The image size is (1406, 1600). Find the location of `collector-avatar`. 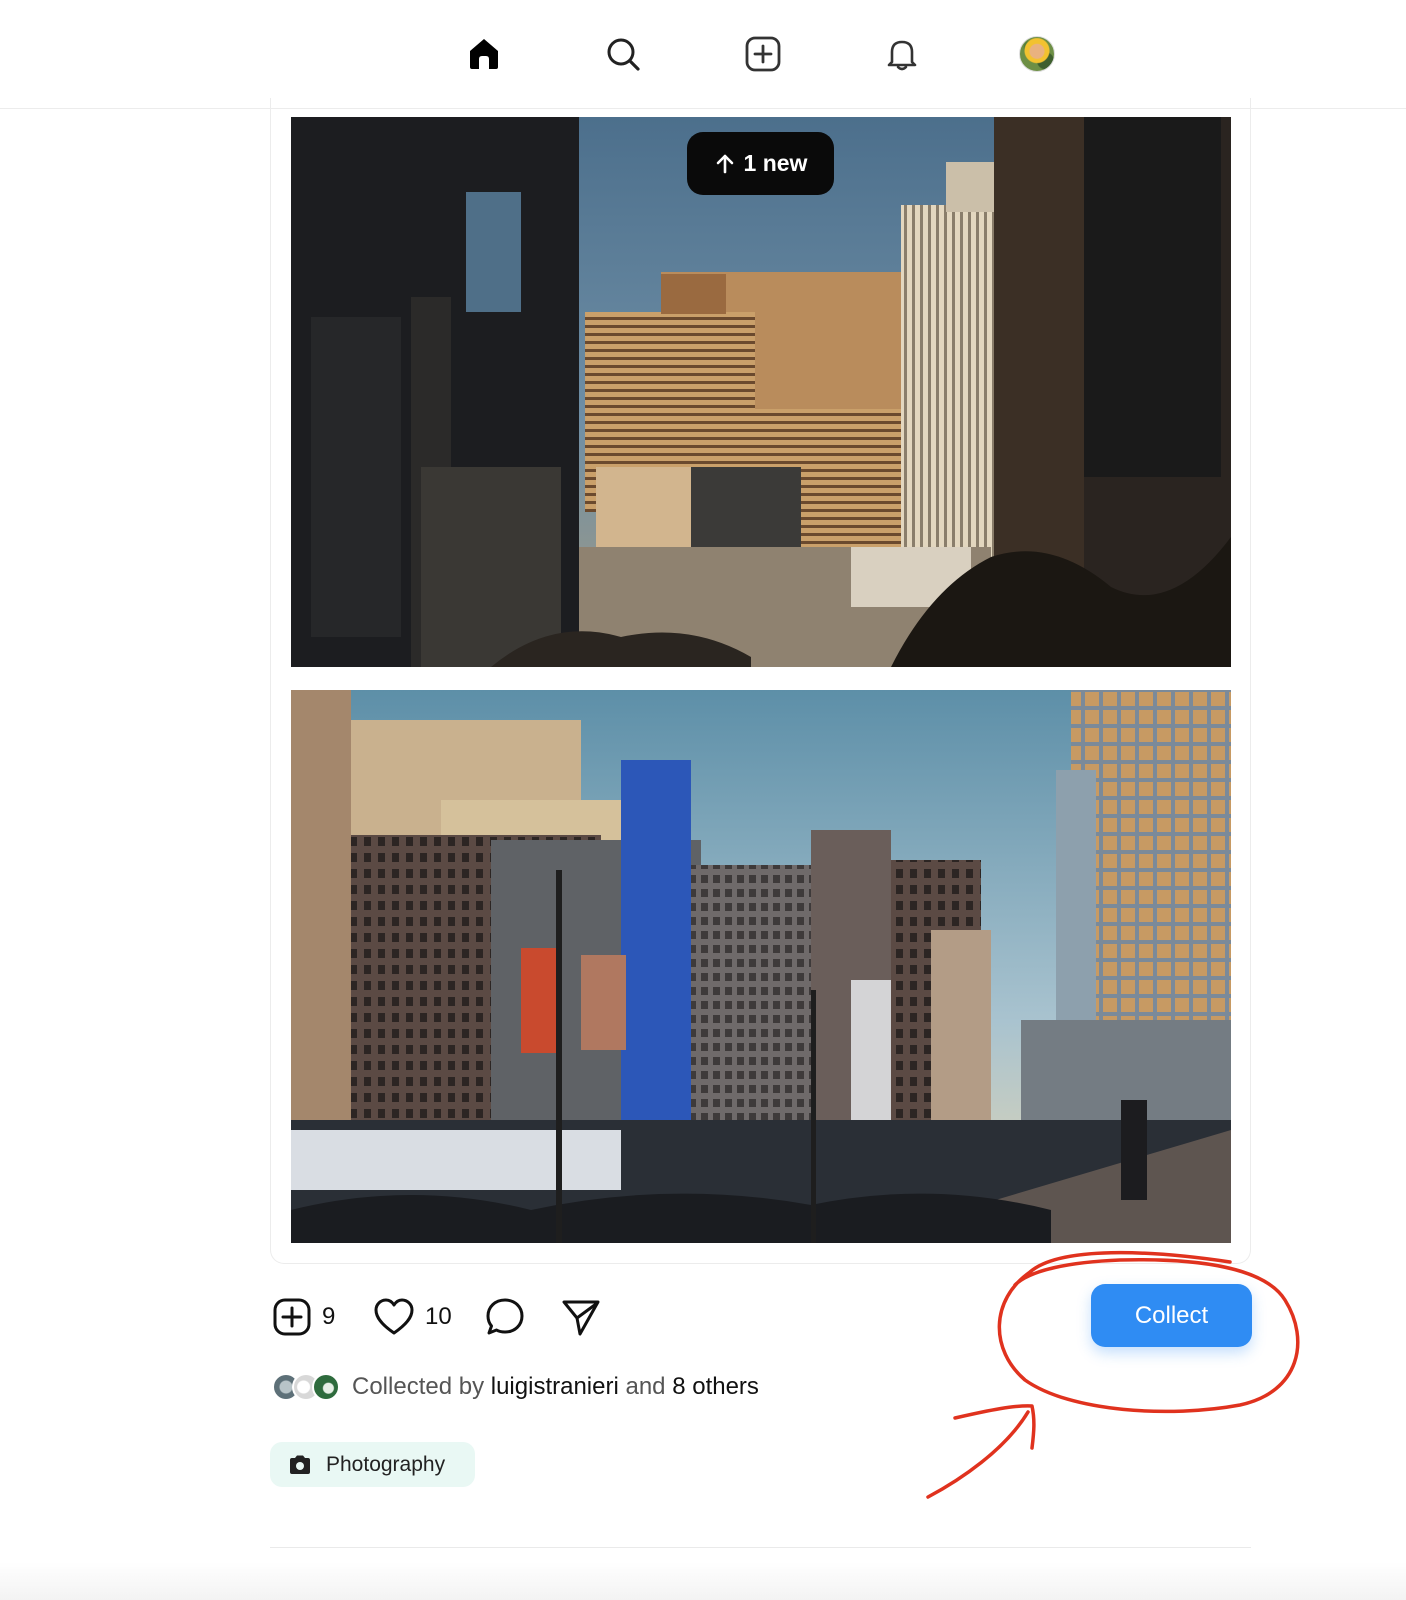

collector-avatar is located at coordinates (326, 1387).